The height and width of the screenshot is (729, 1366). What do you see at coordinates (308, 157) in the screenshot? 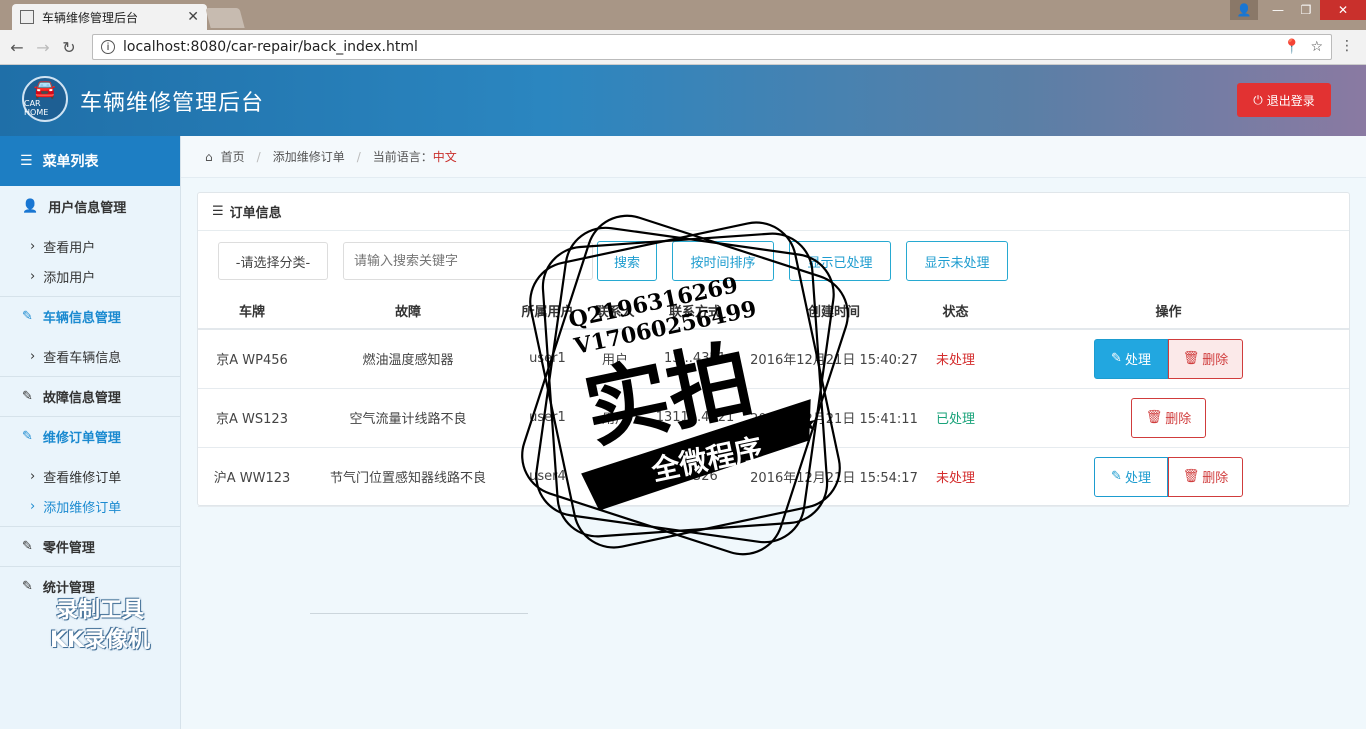
I see `breadcrumb-current: 添加维修订单` at bounding box center [308, 157].